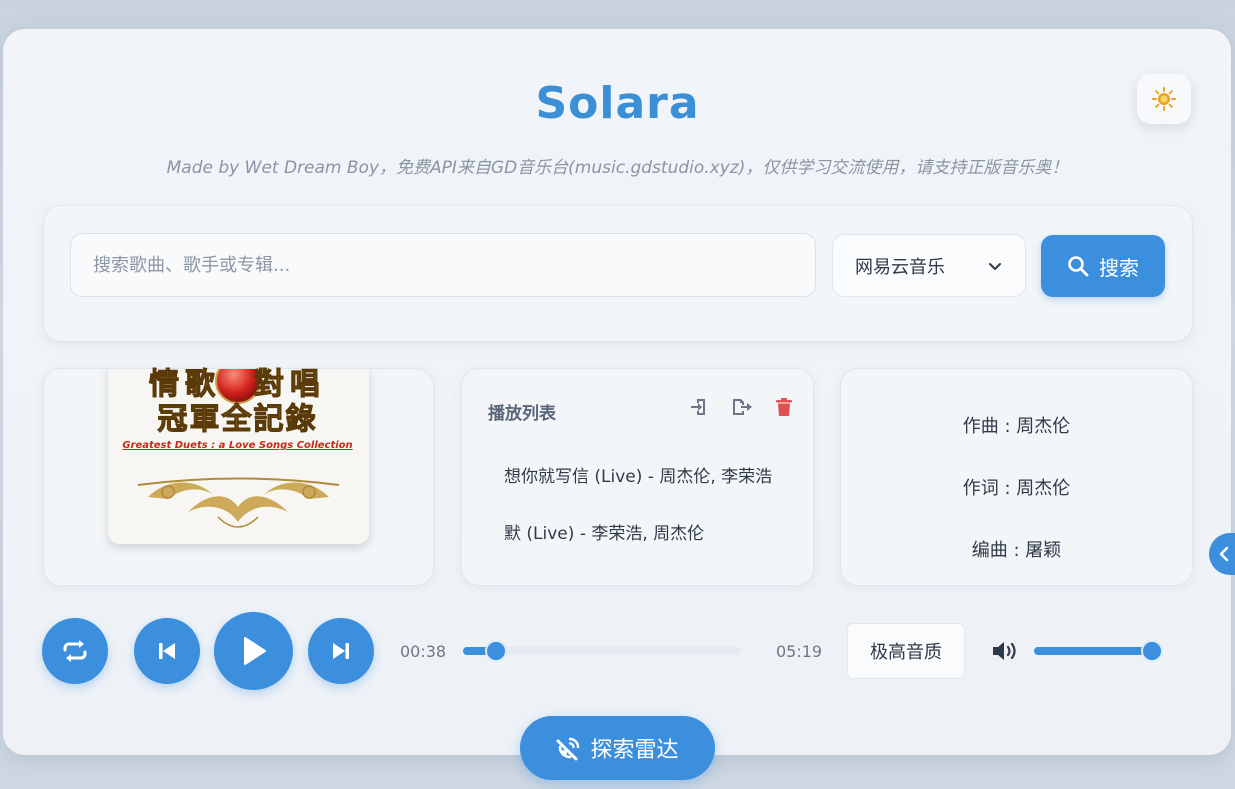 The width and height of the screenshot is (1235, 789). I want to click on album-cover, so click(238, 456).